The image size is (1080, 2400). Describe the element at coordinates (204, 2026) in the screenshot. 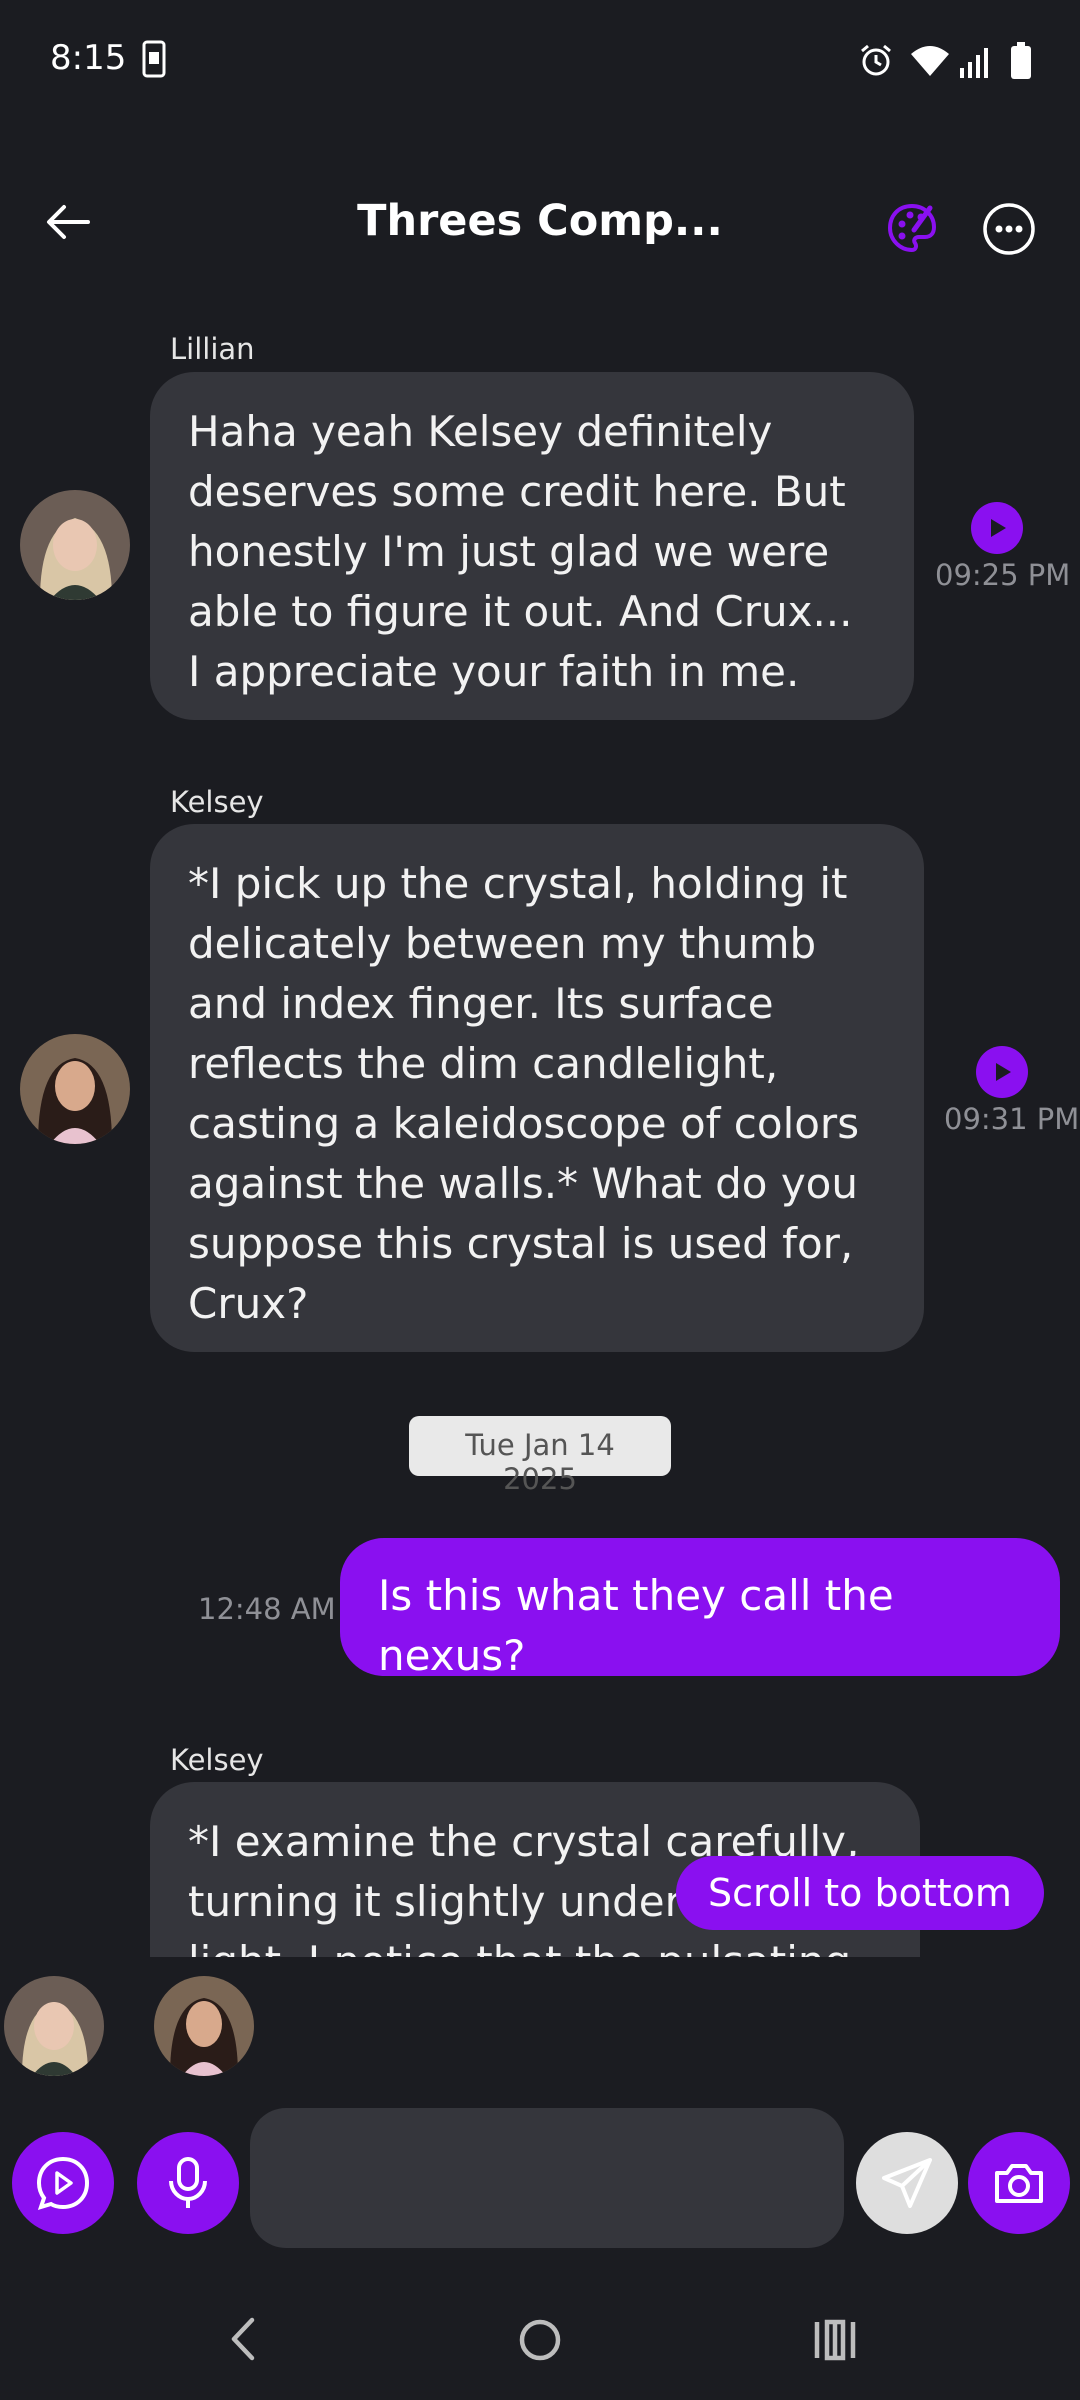

I see `participant-avatar-kelsey` at that location.